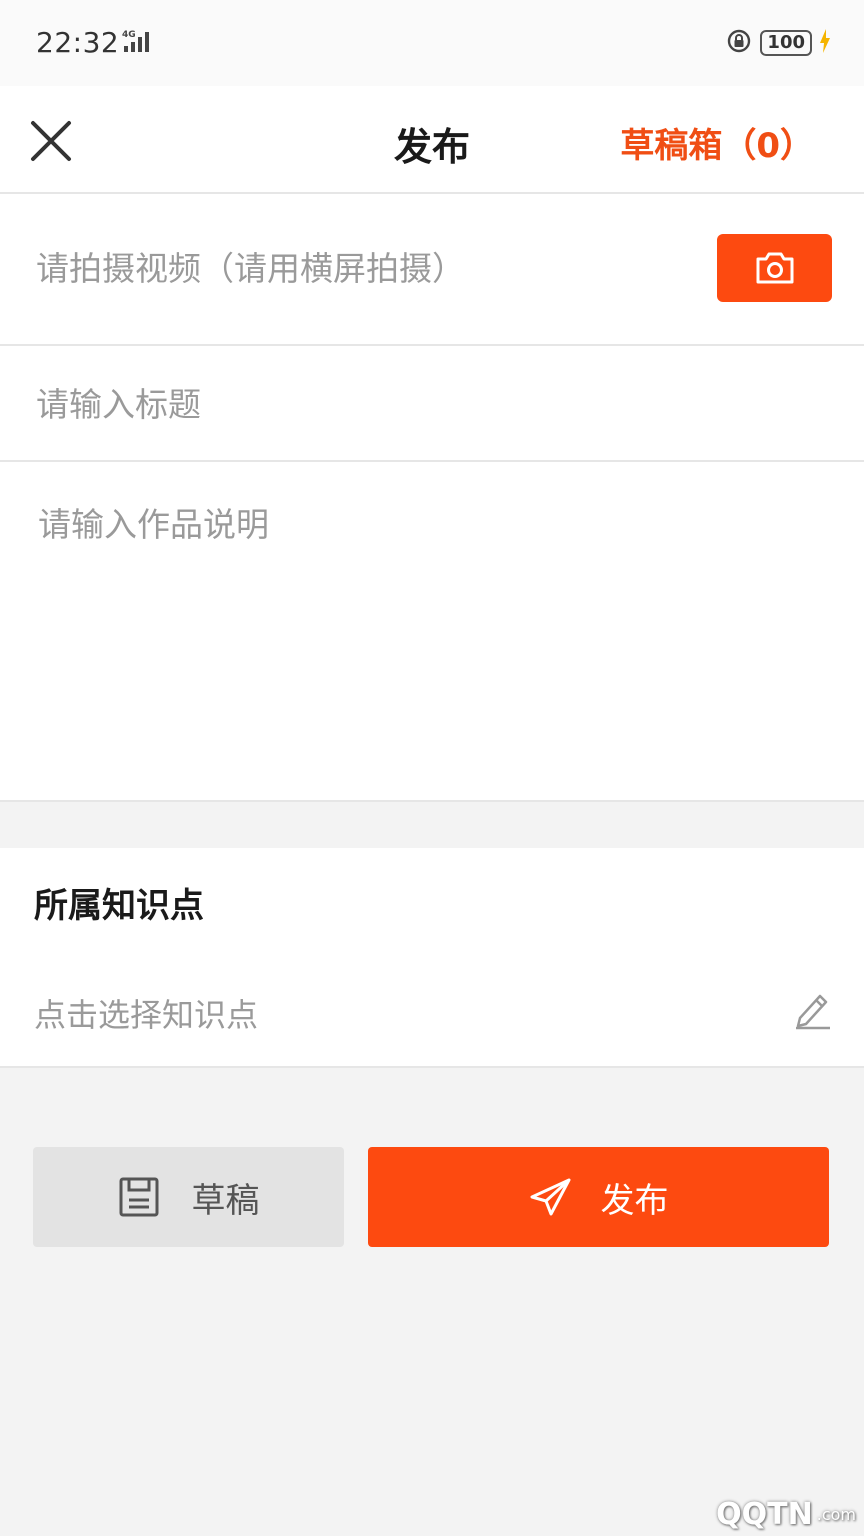  What do you see at coordinates (717, 142) in the screenshot?
I see `draft-box-link: 草稿箱（0）` at bounding box center [717, 142].